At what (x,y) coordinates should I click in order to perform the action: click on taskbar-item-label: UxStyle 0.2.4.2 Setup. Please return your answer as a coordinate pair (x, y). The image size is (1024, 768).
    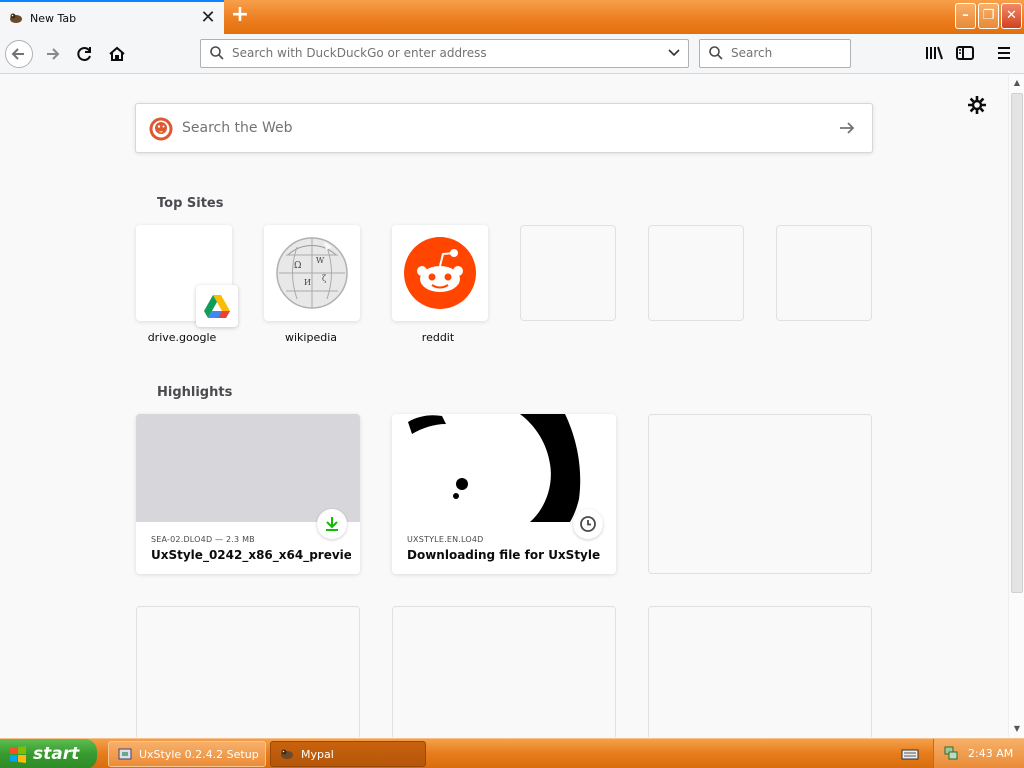
    Looking at the image, I should click on (199, 754).